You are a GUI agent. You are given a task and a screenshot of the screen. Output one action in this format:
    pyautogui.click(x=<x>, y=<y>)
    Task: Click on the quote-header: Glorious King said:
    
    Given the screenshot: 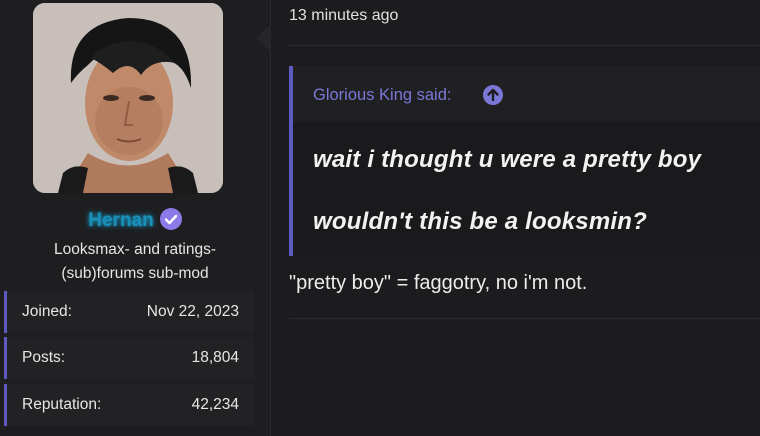 What is the action you would take?
    pyautogui.click(x=526, y=94)
    